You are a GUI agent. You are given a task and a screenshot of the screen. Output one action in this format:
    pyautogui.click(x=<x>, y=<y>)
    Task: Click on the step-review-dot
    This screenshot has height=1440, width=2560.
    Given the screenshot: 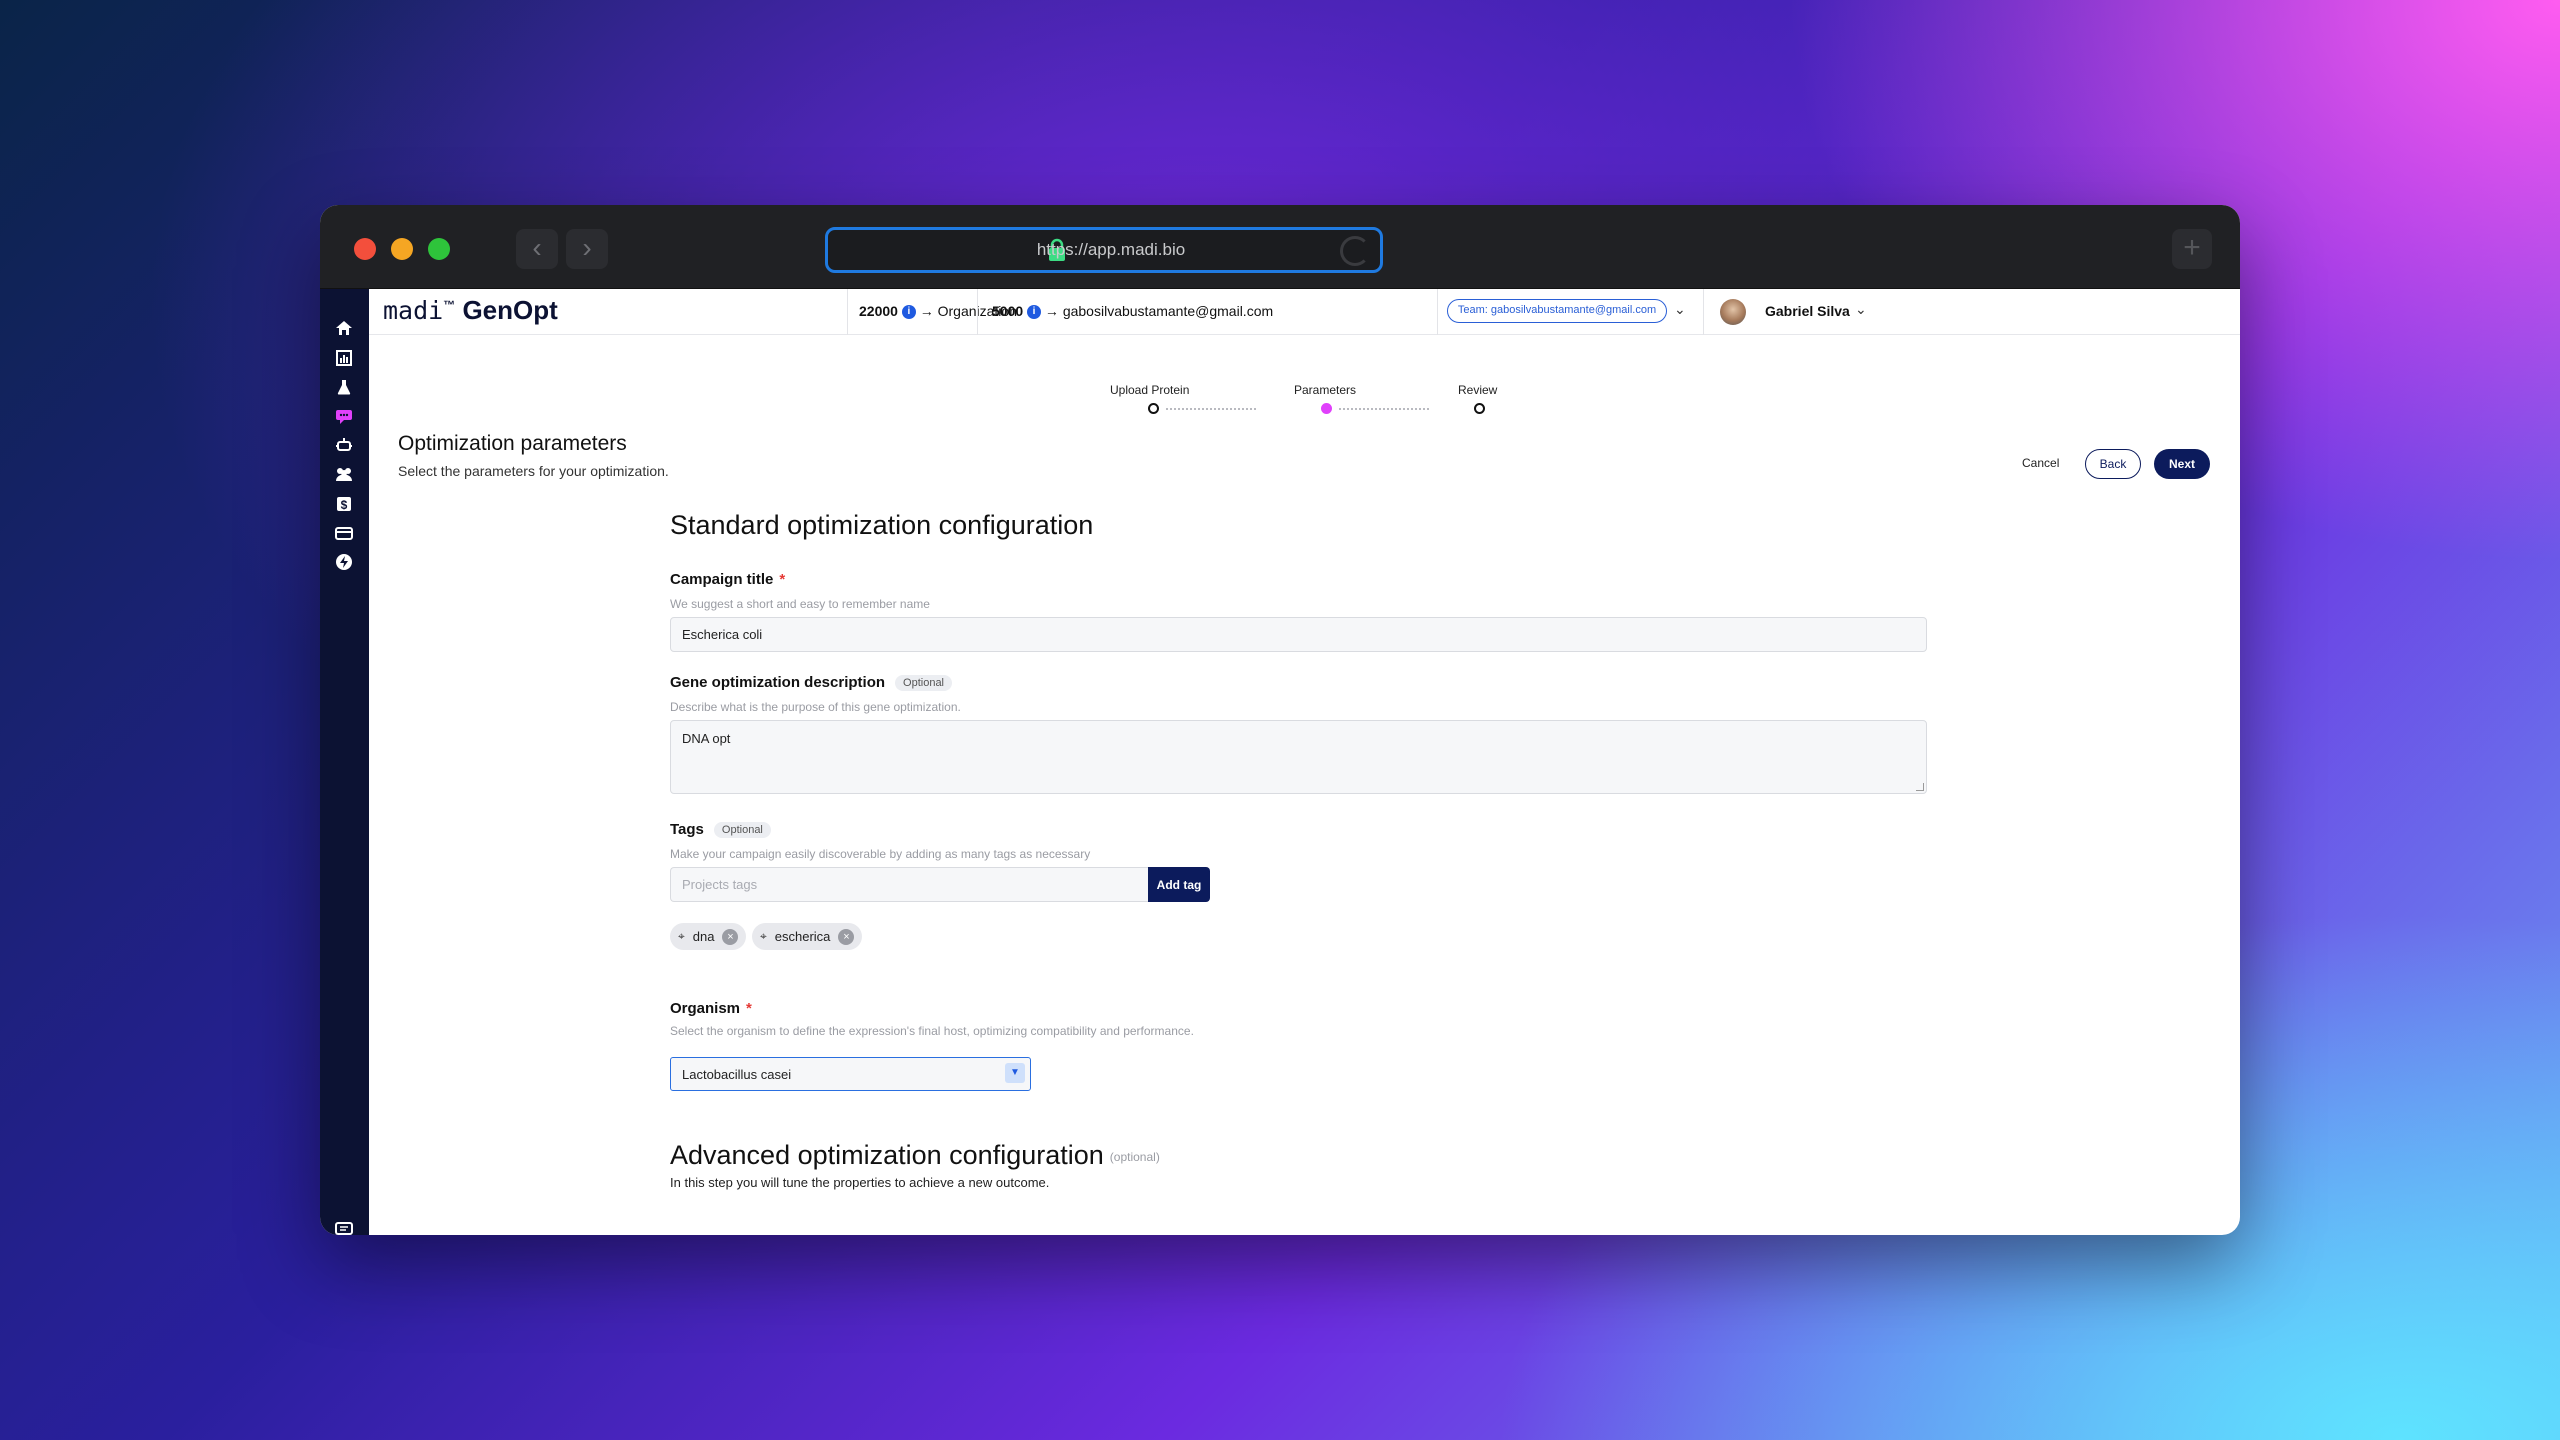 What is the action you would take?
    pyautogui.click(x=1479, y=408)
    